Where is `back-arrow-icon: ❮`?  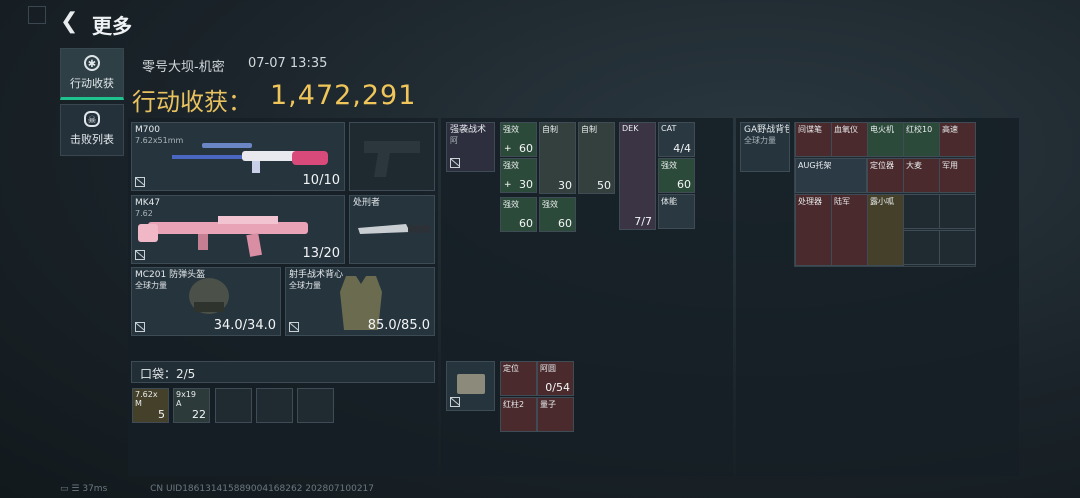
back-arrow-icon: ❮ is located at coordinates (70, 22).